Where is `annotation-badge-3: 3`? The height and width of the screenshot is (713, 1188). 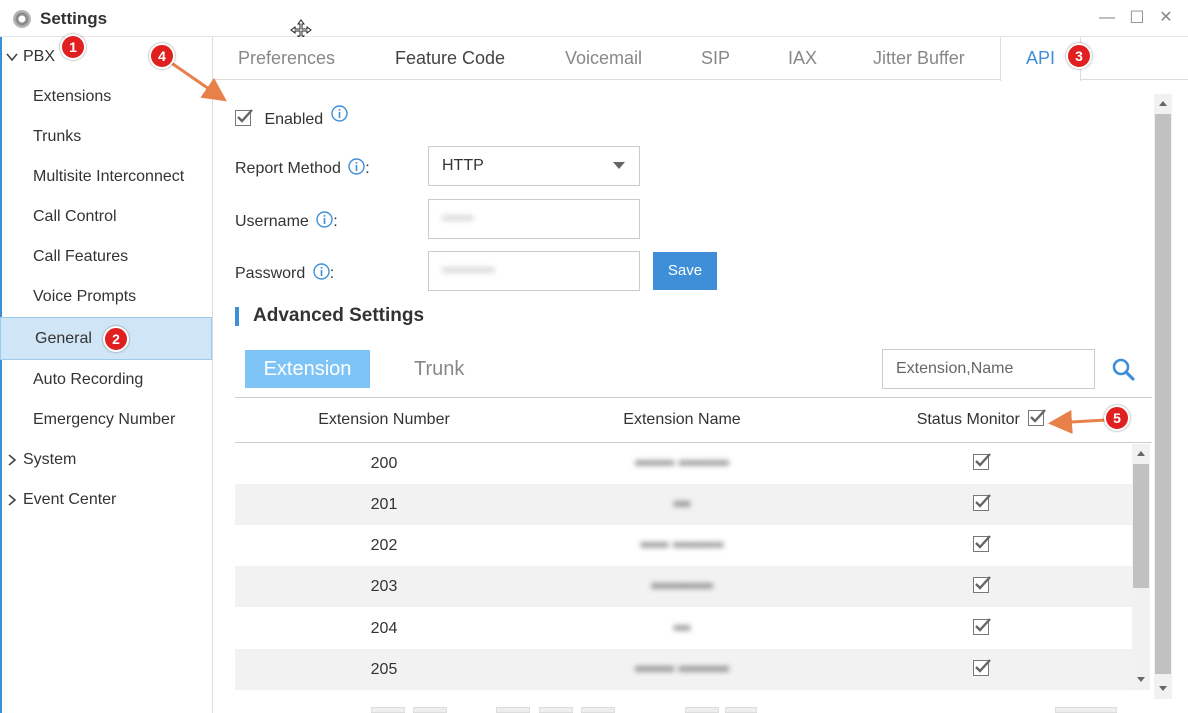
annotation-badge-3: 3 is located at coordinates (1079, 56).